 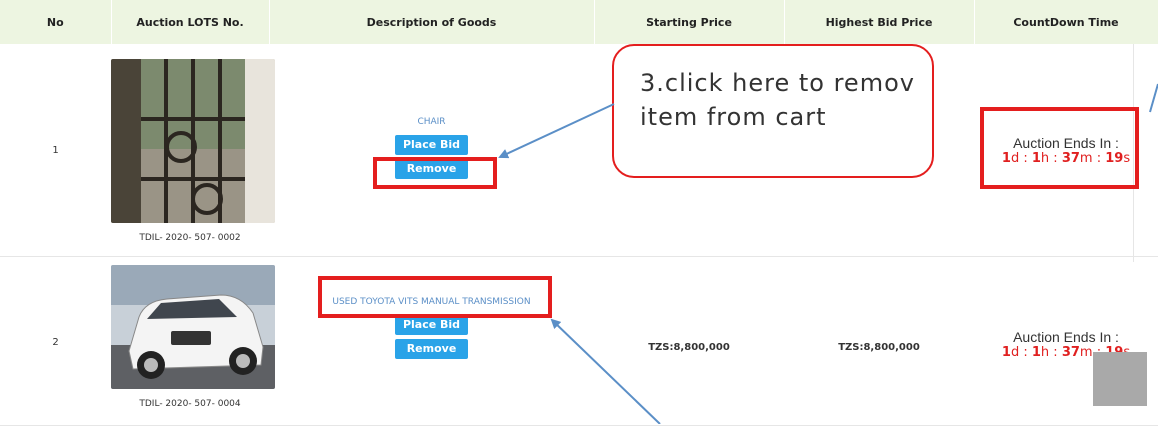 I want to click on arrow-to-description, so click(x=605, y=371).